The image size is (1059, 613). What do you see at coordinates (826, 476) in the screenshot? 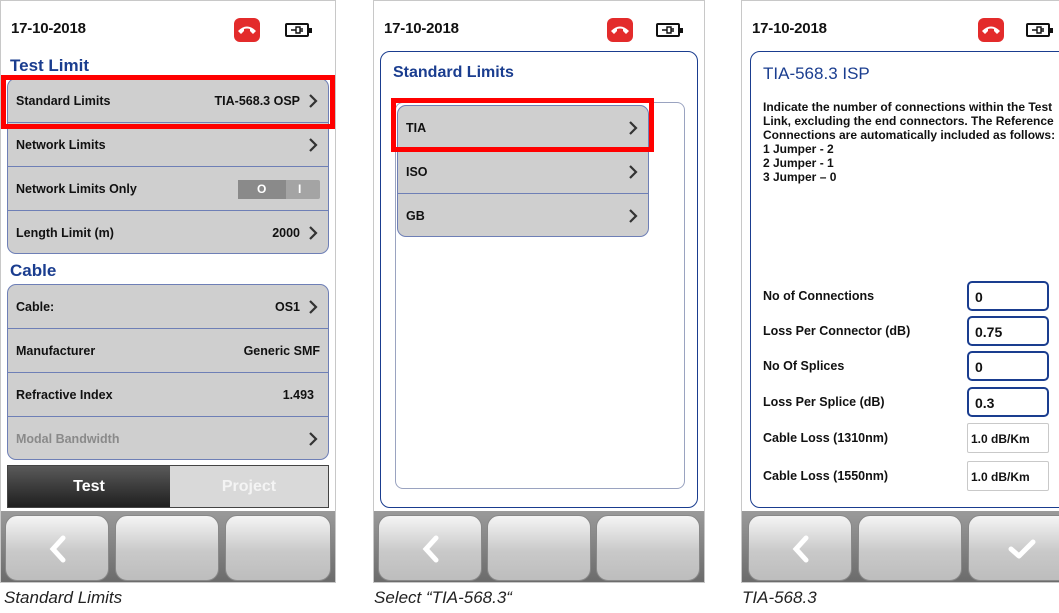
I see `field-label: Cable Loss (1550nm)` at bounding box center [826, 476].